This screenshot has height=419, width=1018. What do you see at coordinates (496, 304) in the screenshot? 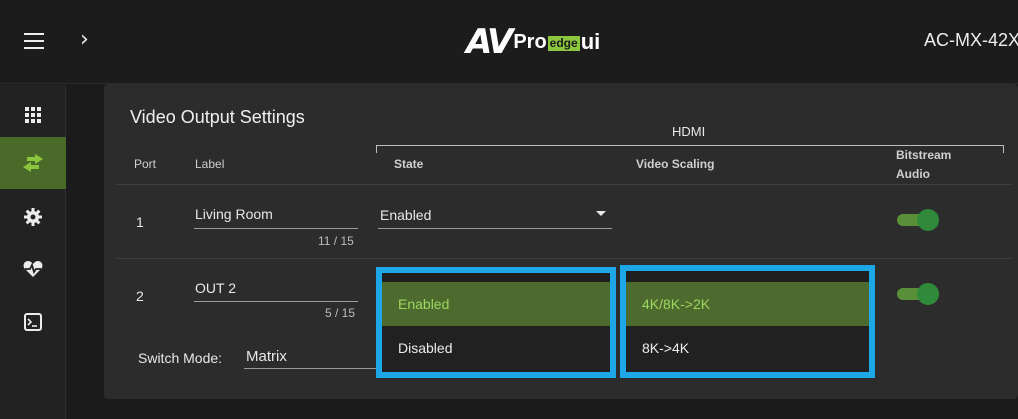
I see `state-option-enabled: Enabled` at bounding box center [496, 304].